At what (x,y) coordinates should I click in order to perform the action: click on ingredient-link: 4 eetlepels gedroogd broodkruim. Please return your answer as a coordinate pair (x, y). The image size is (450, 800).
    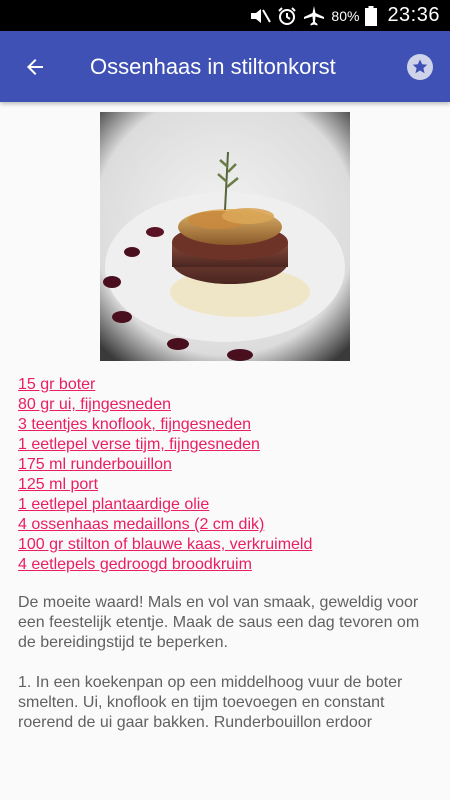
    Looking at the image, I should click on (225, 565).